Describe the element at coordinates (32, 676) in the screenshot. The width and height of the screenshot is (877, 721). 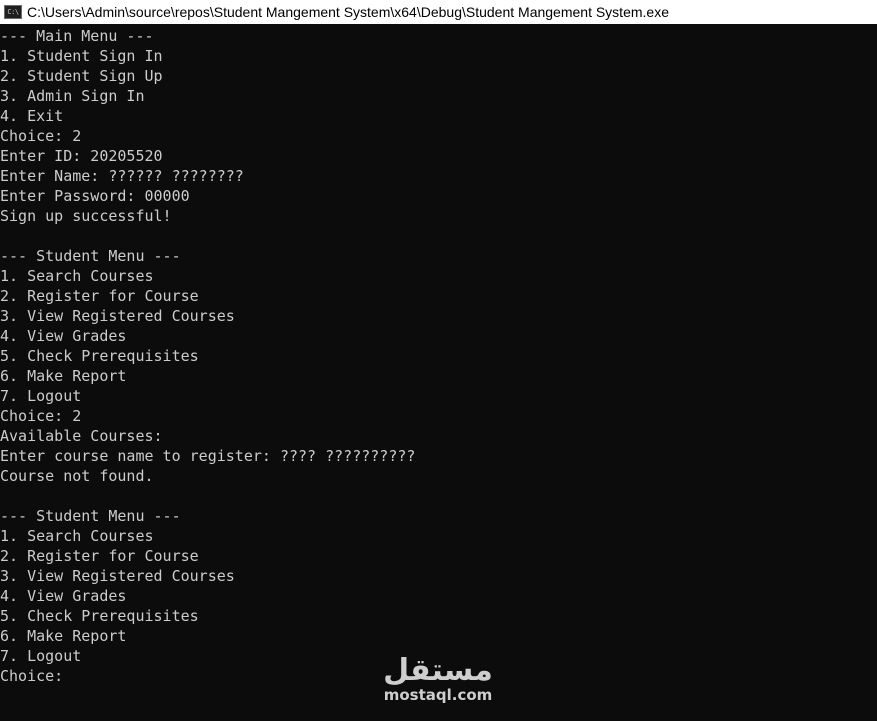
I see `console-line: Choice:` at that location.